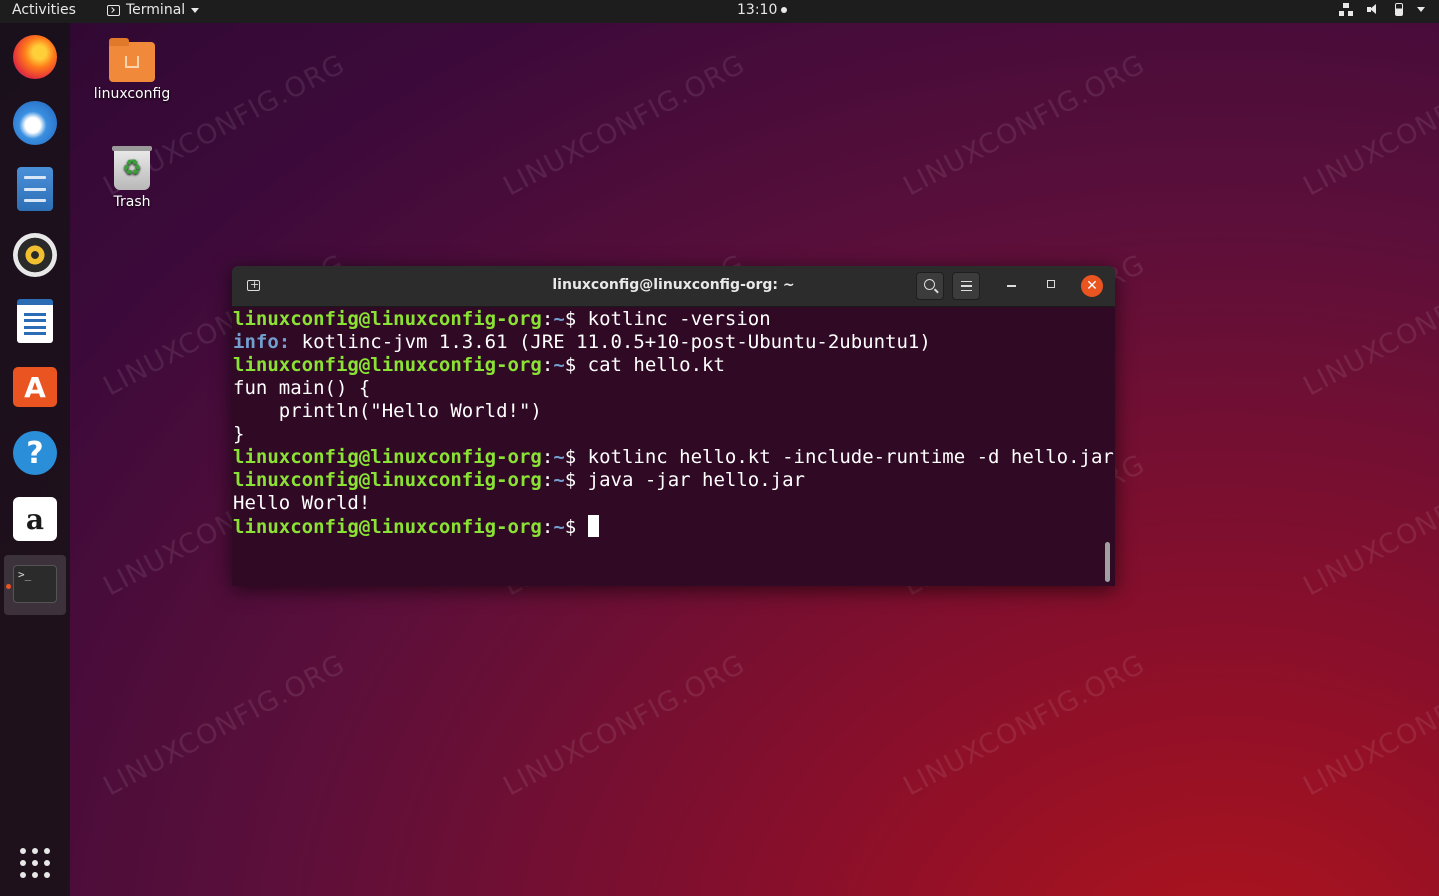  I want to click on desktop-icon-label: linuxconfig, so click(132, 94).